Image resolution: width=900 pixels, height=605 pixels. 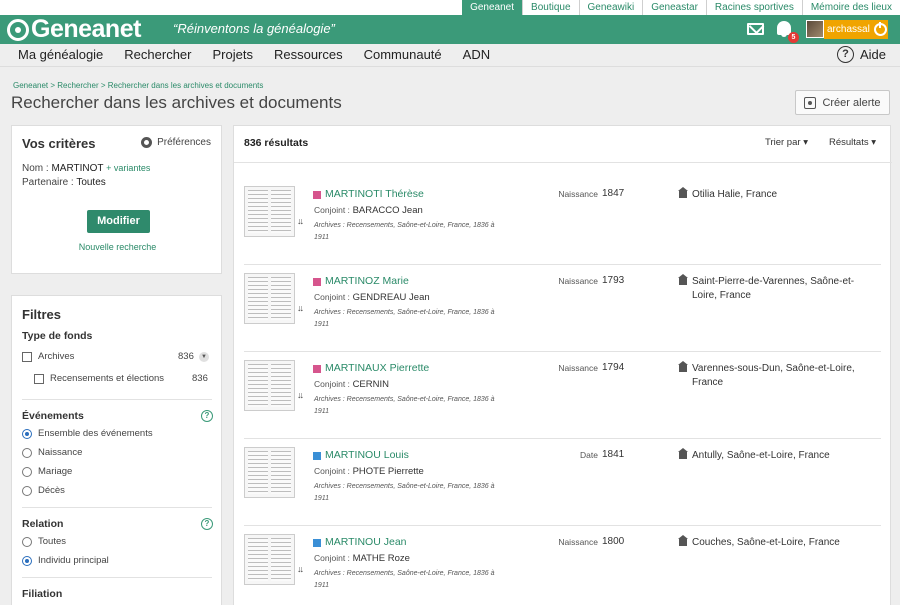 What do you see at coordinates (184, 142) in the screenshot?
I see `preferences-label: Préférences` at bounding box center [184, 142].